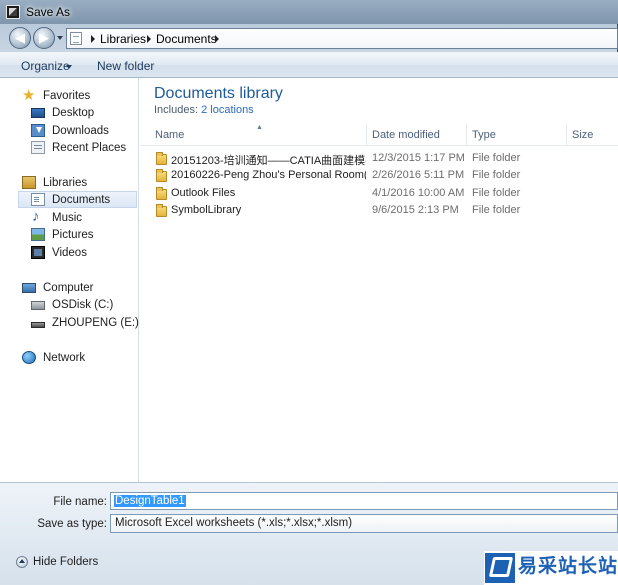 Image resolution: width=618 pixels, height=585 pixels. I want to click on save-type-label: Save as type:, so click(72, 524).